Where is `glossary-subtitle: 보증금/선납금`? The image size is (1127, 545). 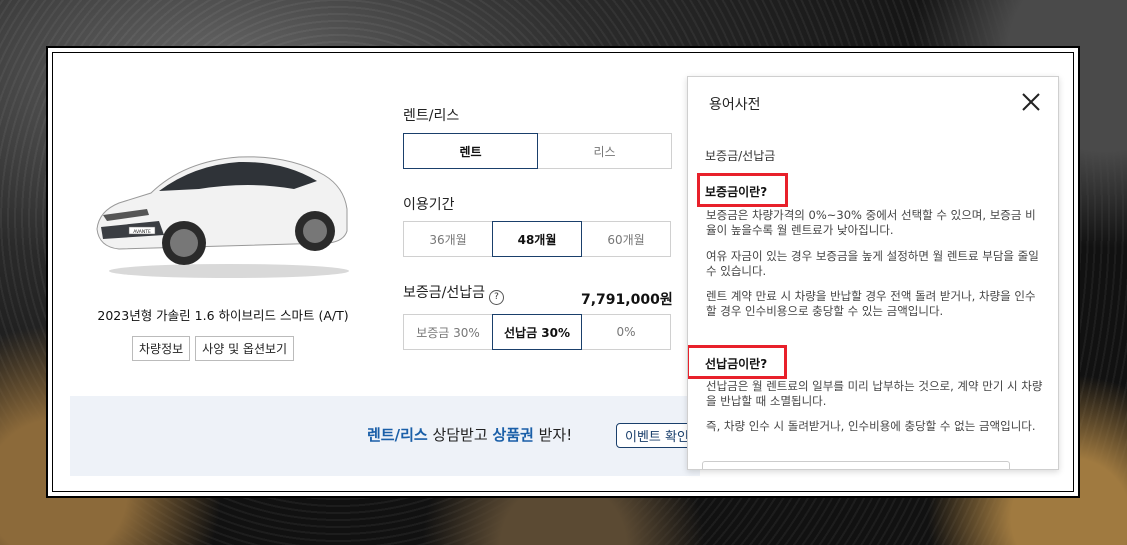 glossary-subtitle: 보증금/선납금 is located at coordinates (740, 156).